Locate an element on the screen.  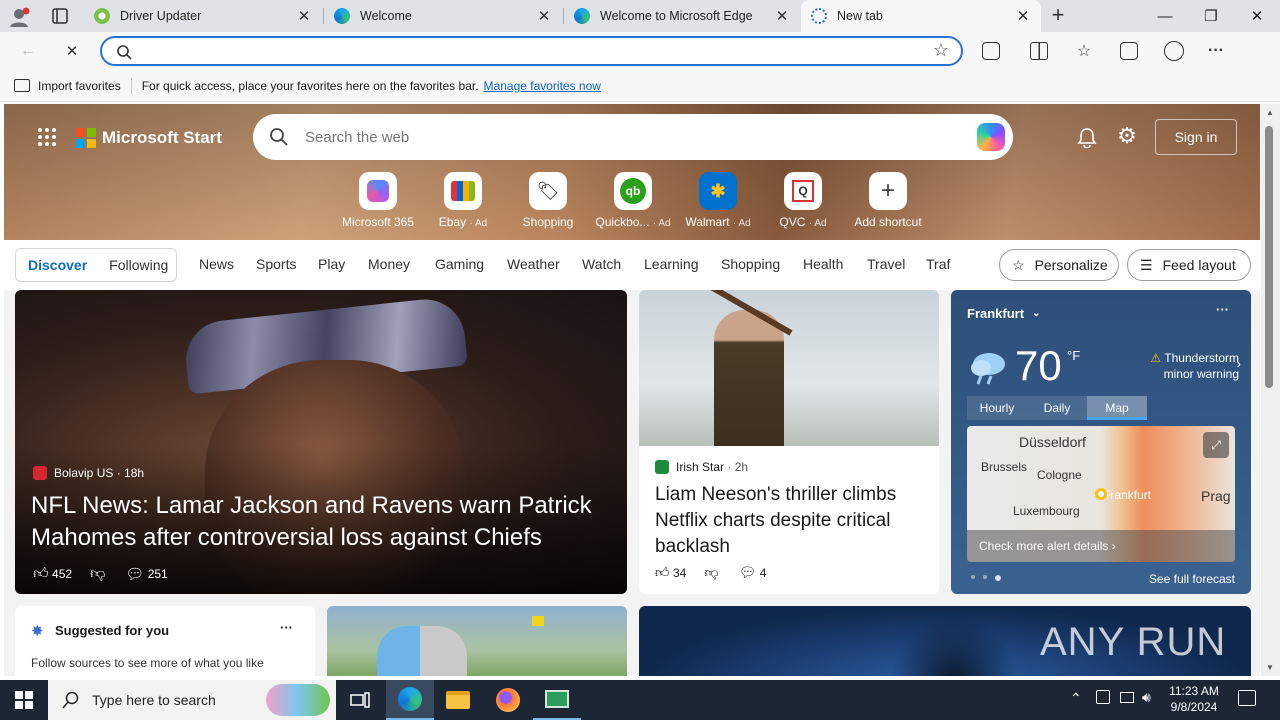
settings-more-icon: ··· is located at coordinates (1216, 51).